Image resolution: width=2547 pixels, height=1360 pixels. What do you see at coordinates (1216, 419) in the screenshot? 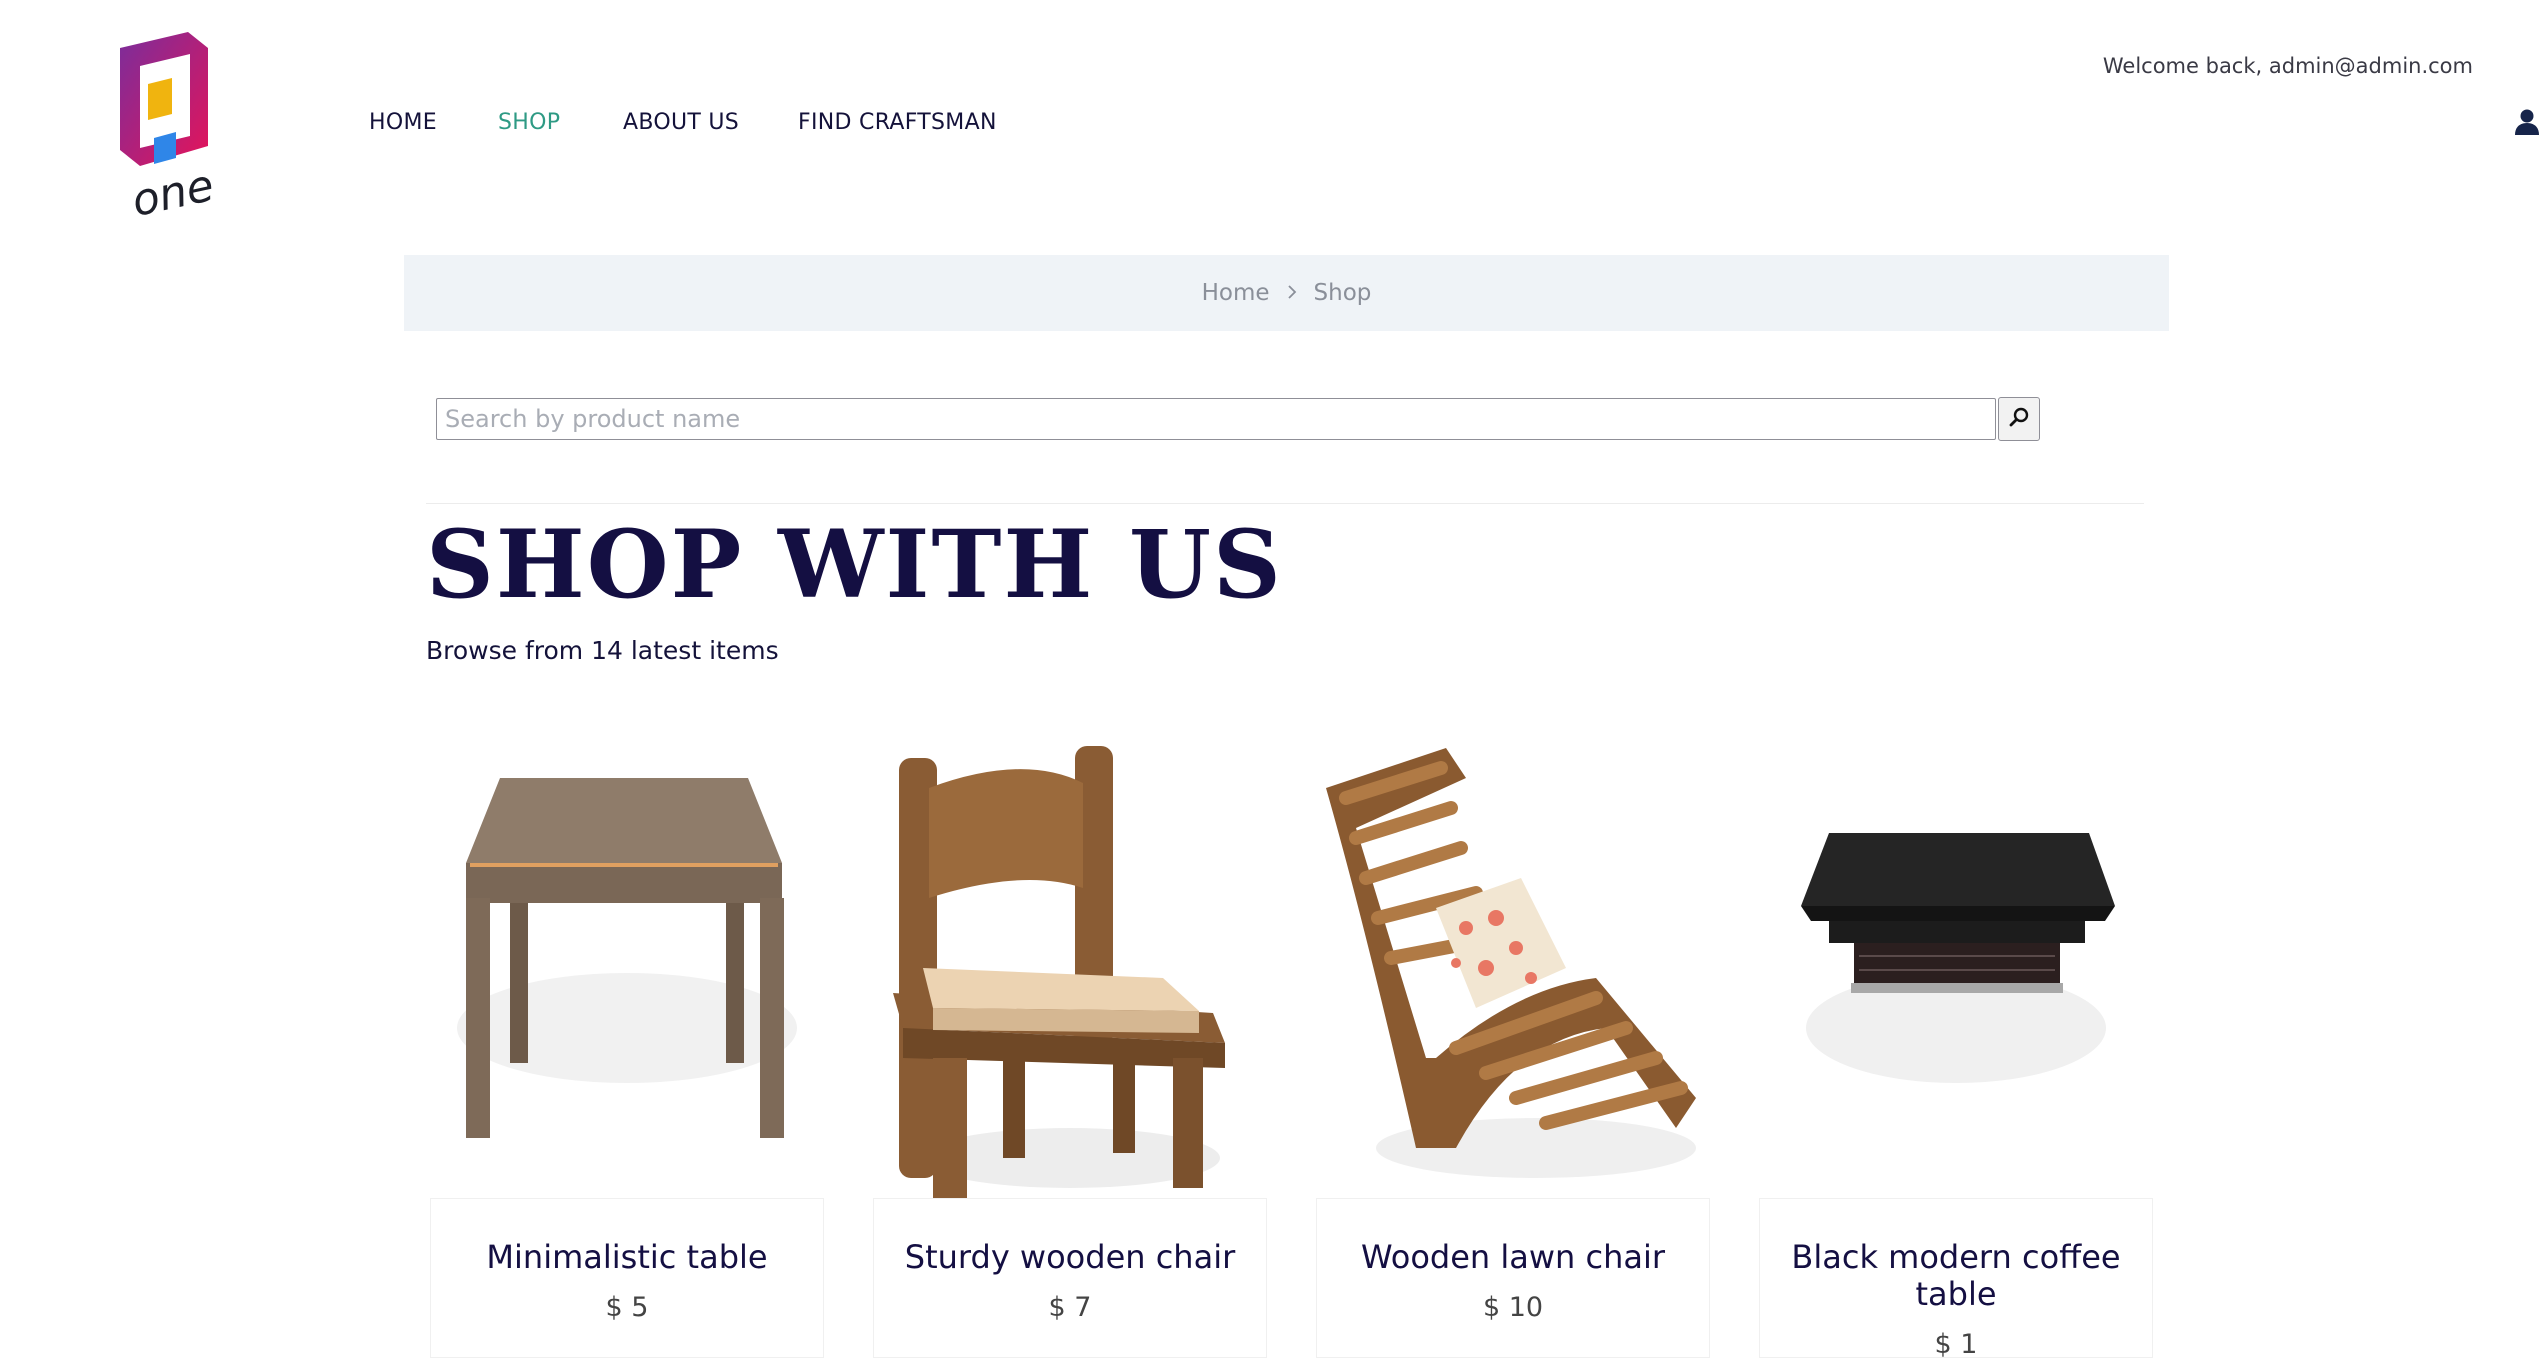
I see `search-input` at bounding box center [1216, 419].